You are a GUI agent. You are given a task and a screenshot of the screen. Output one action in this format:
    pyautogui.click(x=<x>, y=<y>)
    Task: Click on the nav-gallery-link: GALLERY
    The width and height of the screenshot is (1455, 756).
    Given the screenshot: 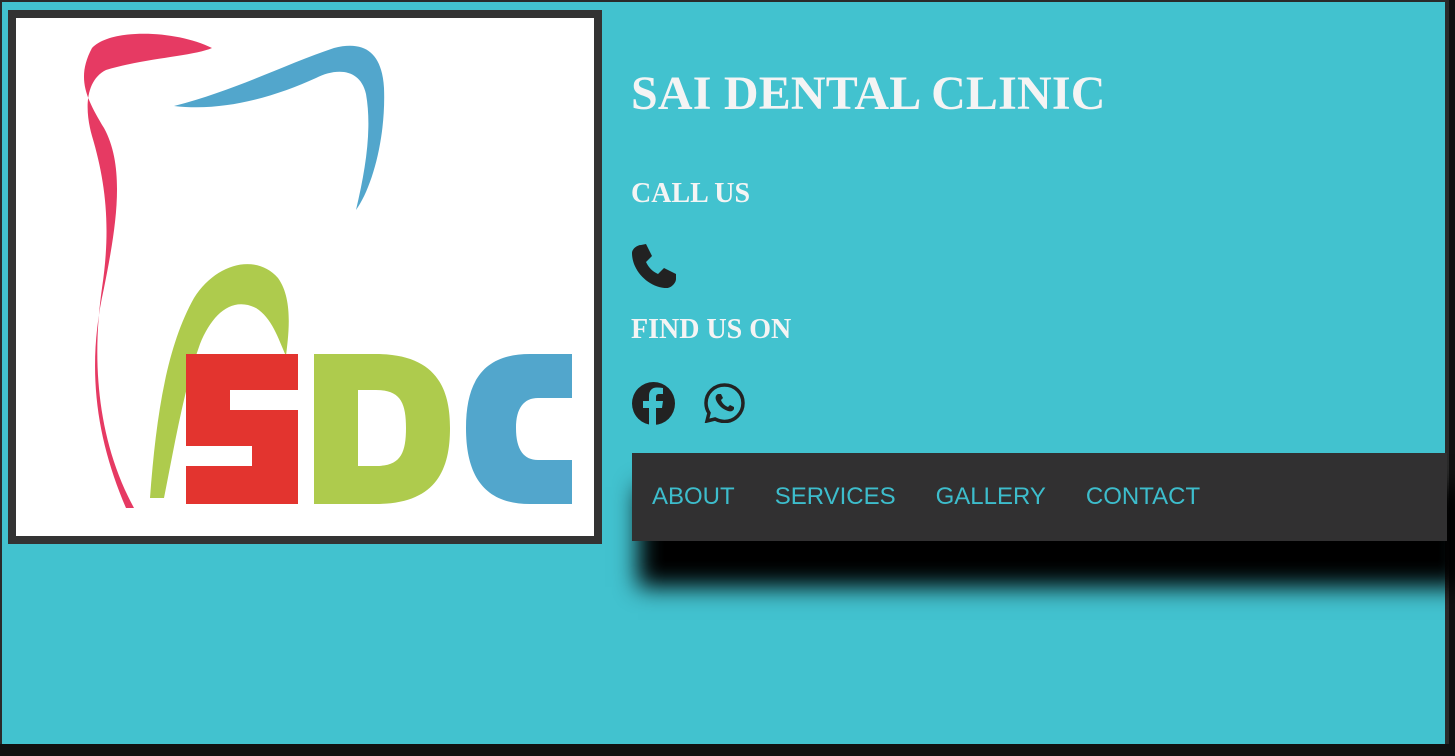 What is the action you would take?
    pyautogui.click(x=991, y=497)
    